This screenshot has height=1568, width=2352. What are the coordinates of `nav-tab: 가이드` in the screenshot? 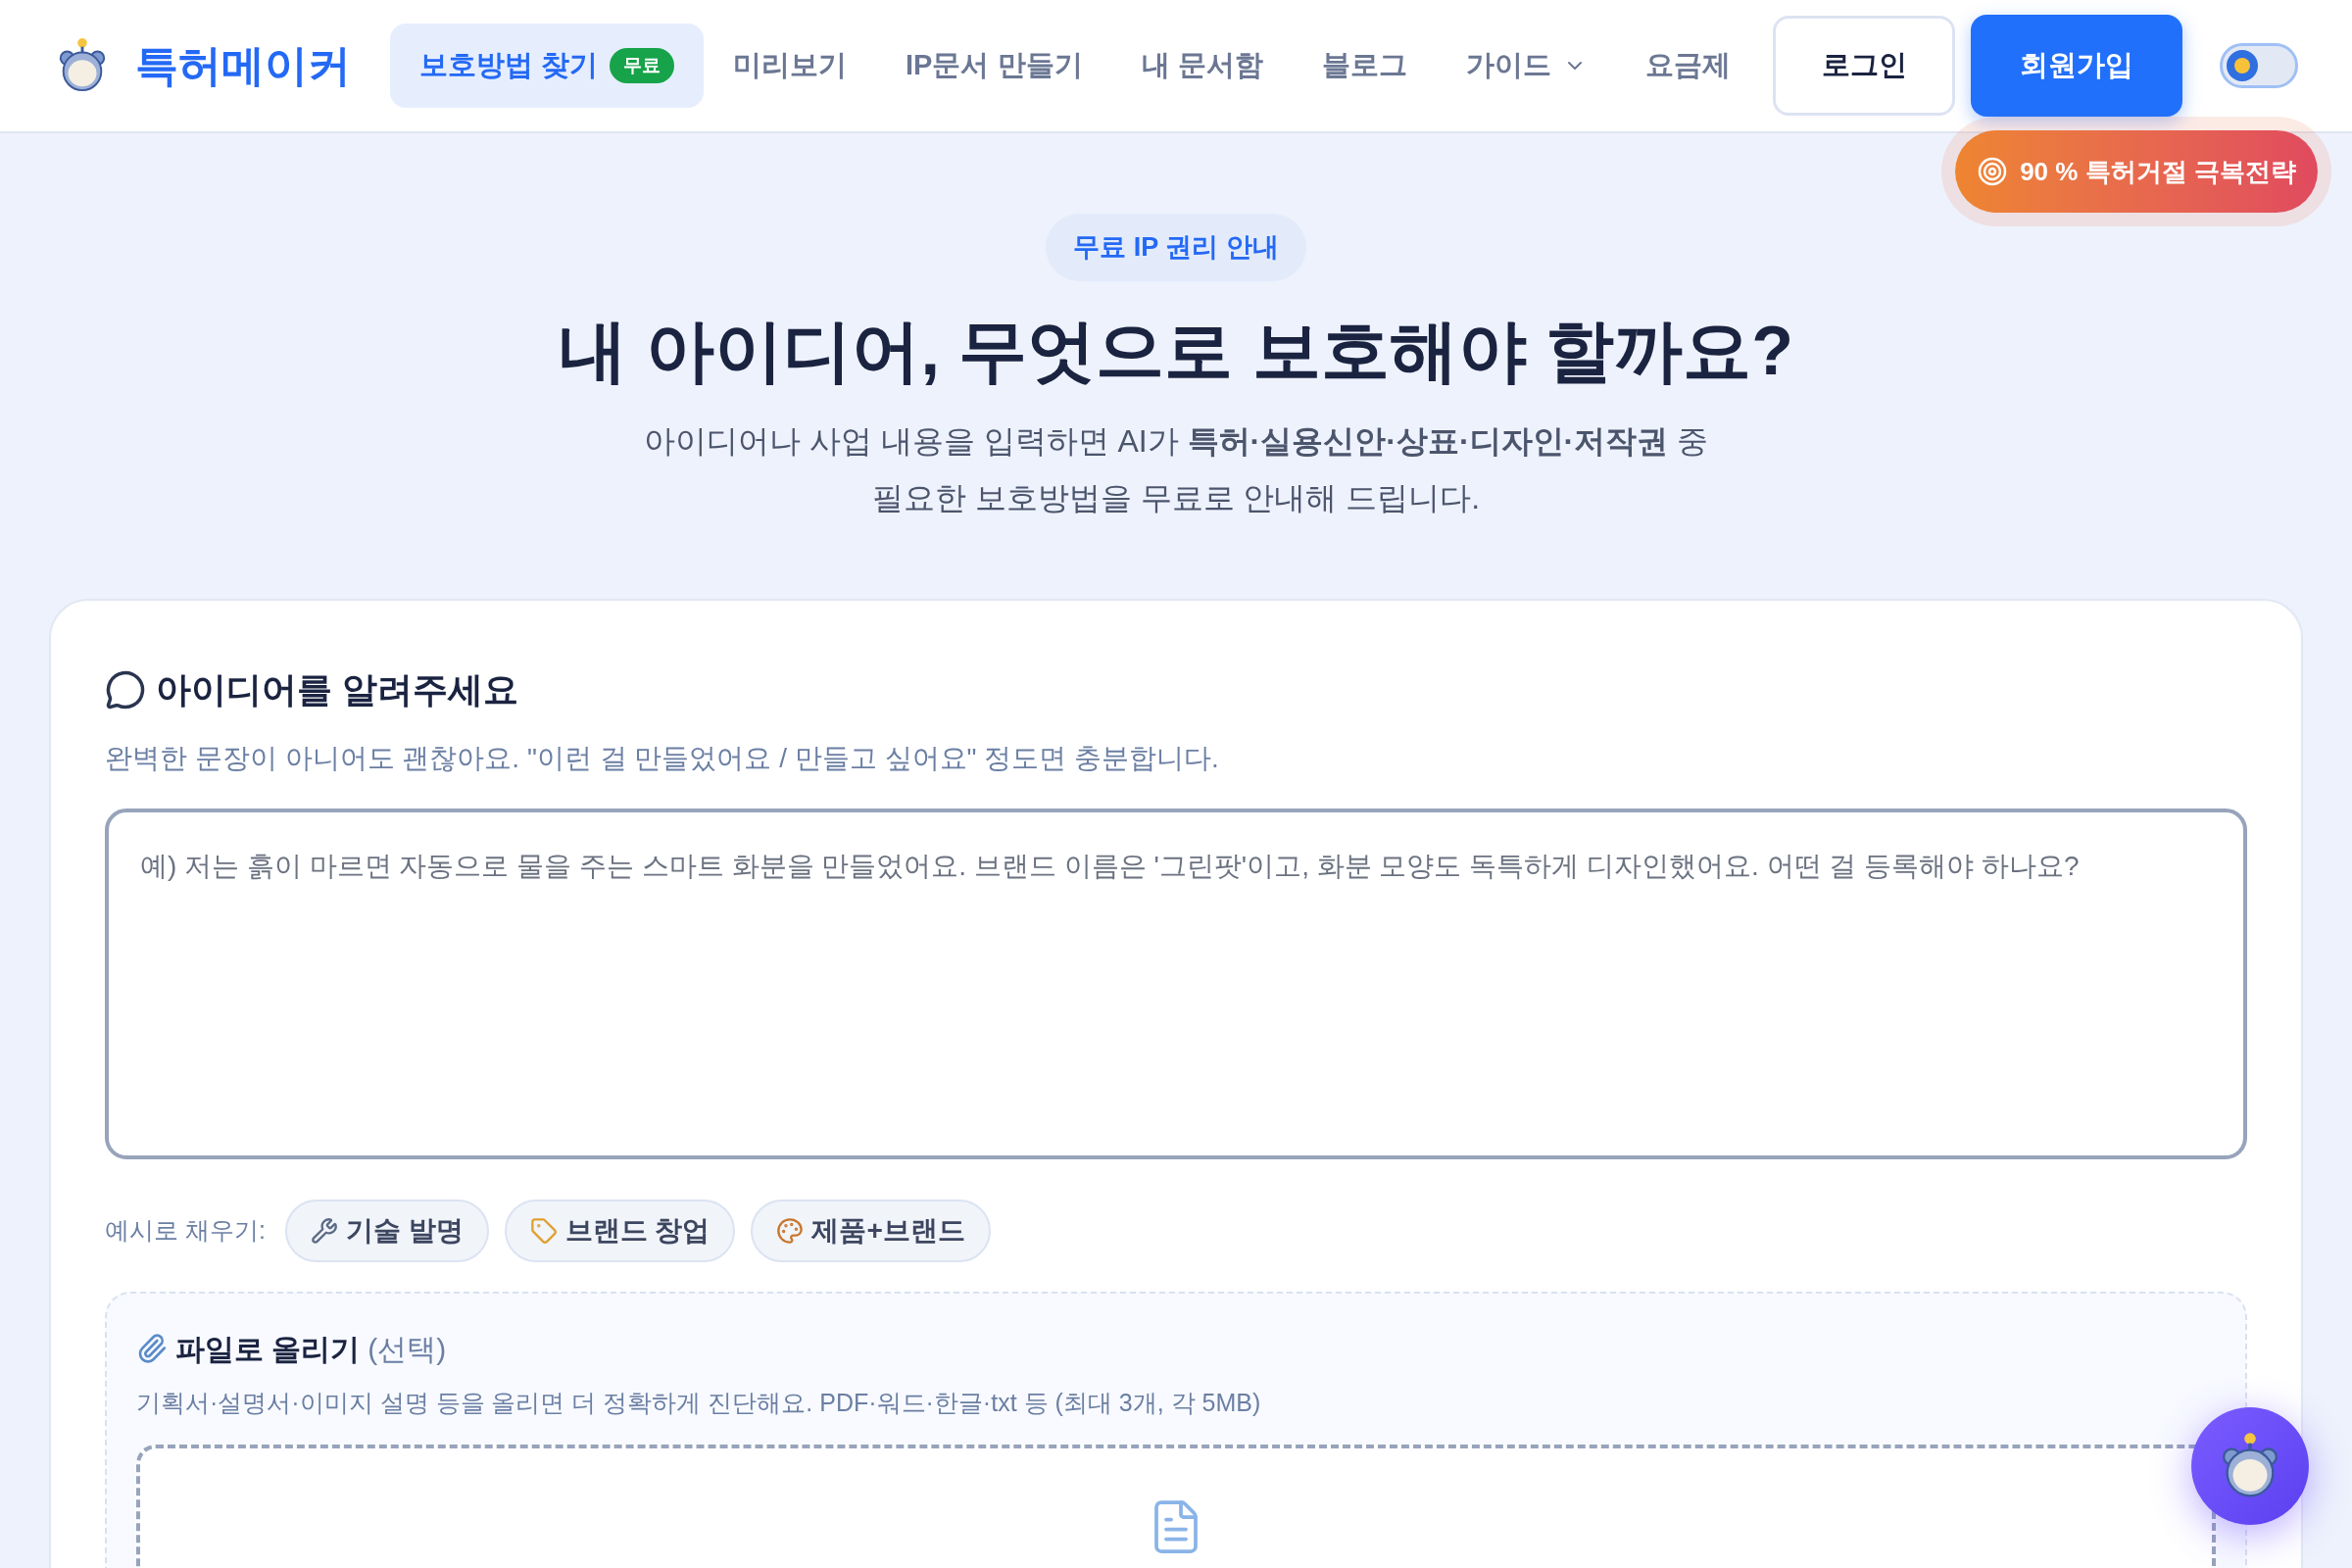 It's located at (1526, 66).